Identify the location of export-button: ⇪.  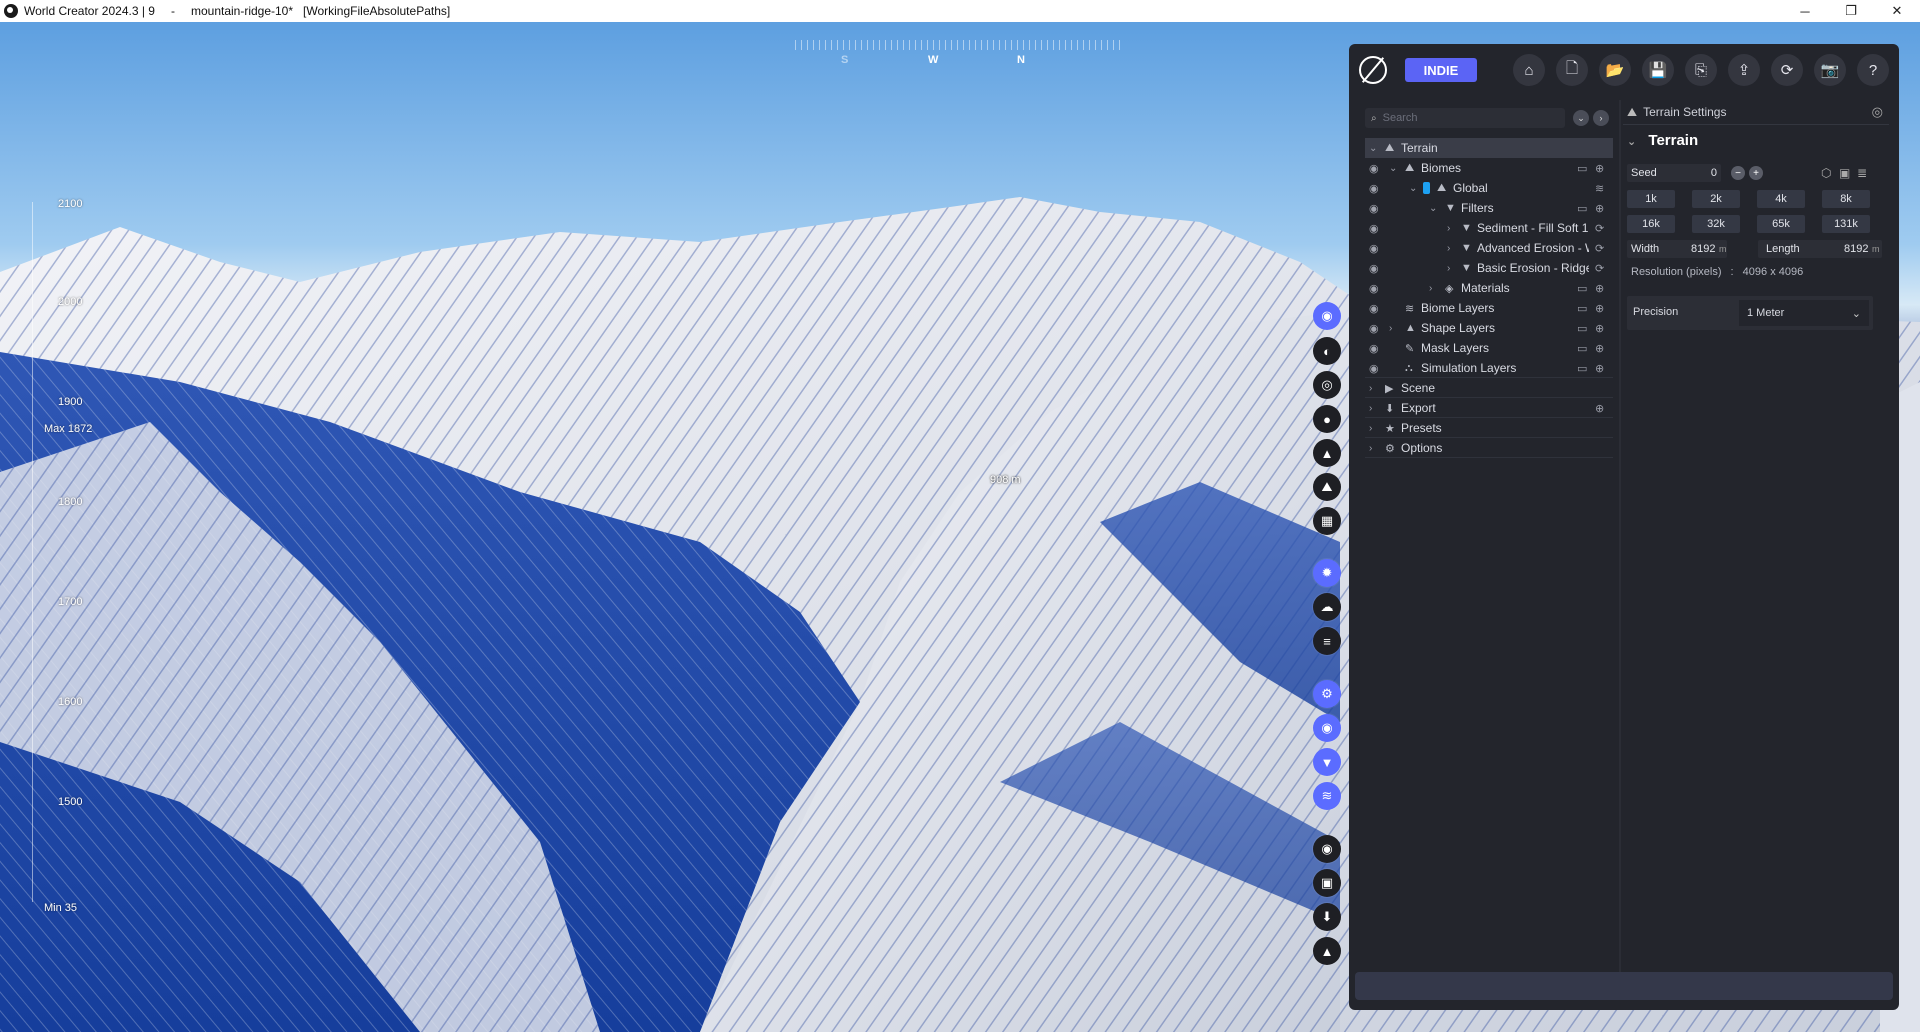
(1744, 70).